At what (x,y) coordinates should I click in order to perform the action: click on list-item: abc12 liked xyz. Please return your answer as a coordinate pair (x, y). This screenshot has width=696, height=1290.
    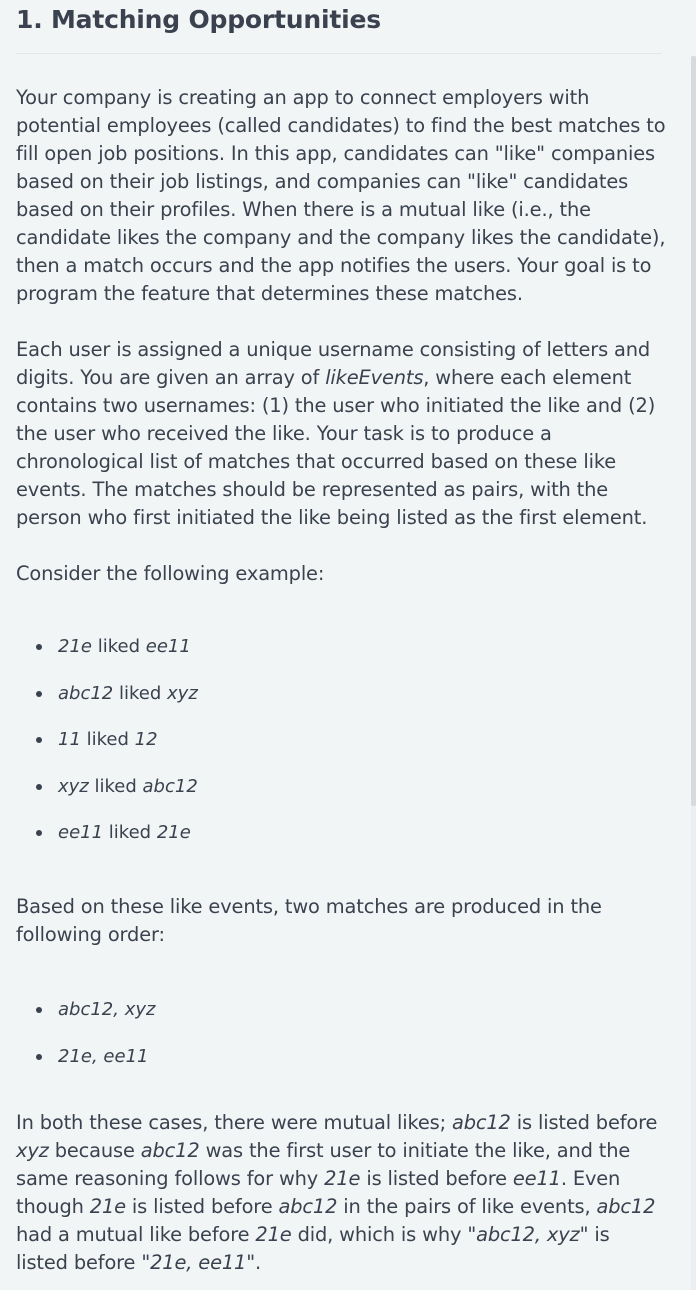
    Looking at the image, I should click on (341, 693).